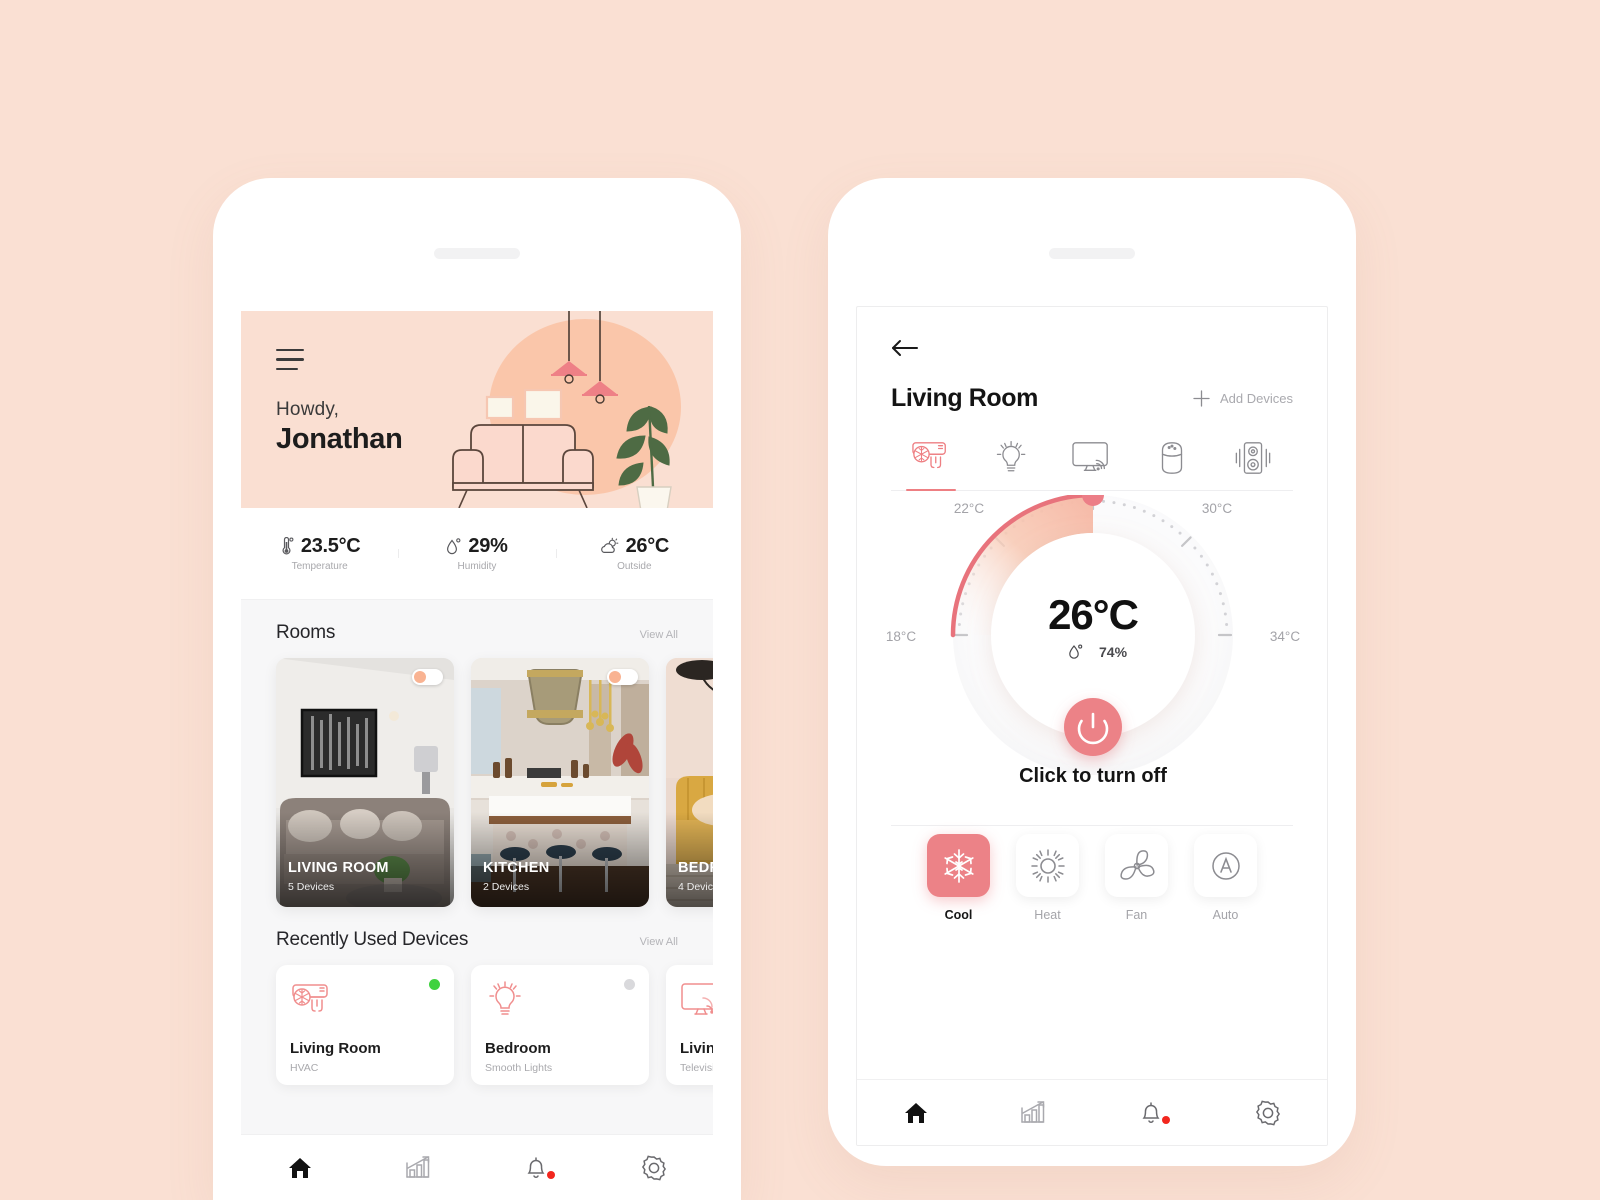  I want to click on room-card-name: LIVING ROOM, so click(338, 868).